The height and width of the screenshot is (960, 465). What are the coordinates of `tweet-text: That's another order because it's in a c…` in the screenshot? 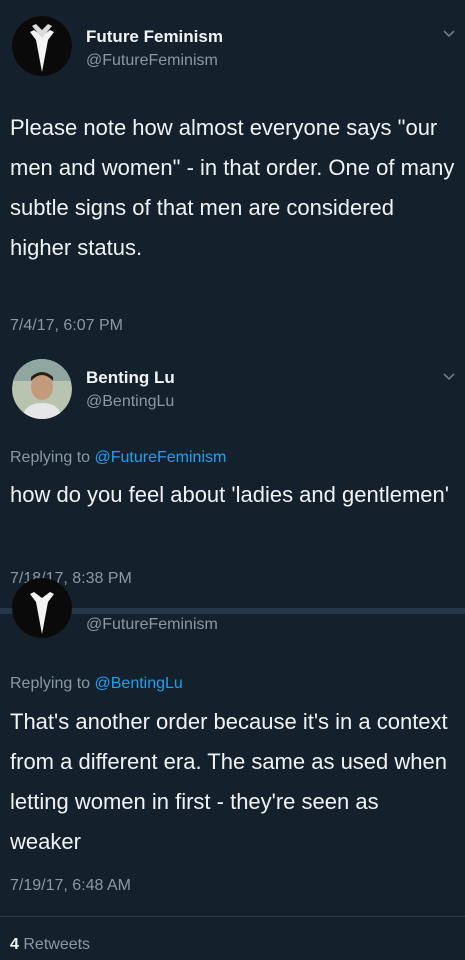 It's located at (229, 781).